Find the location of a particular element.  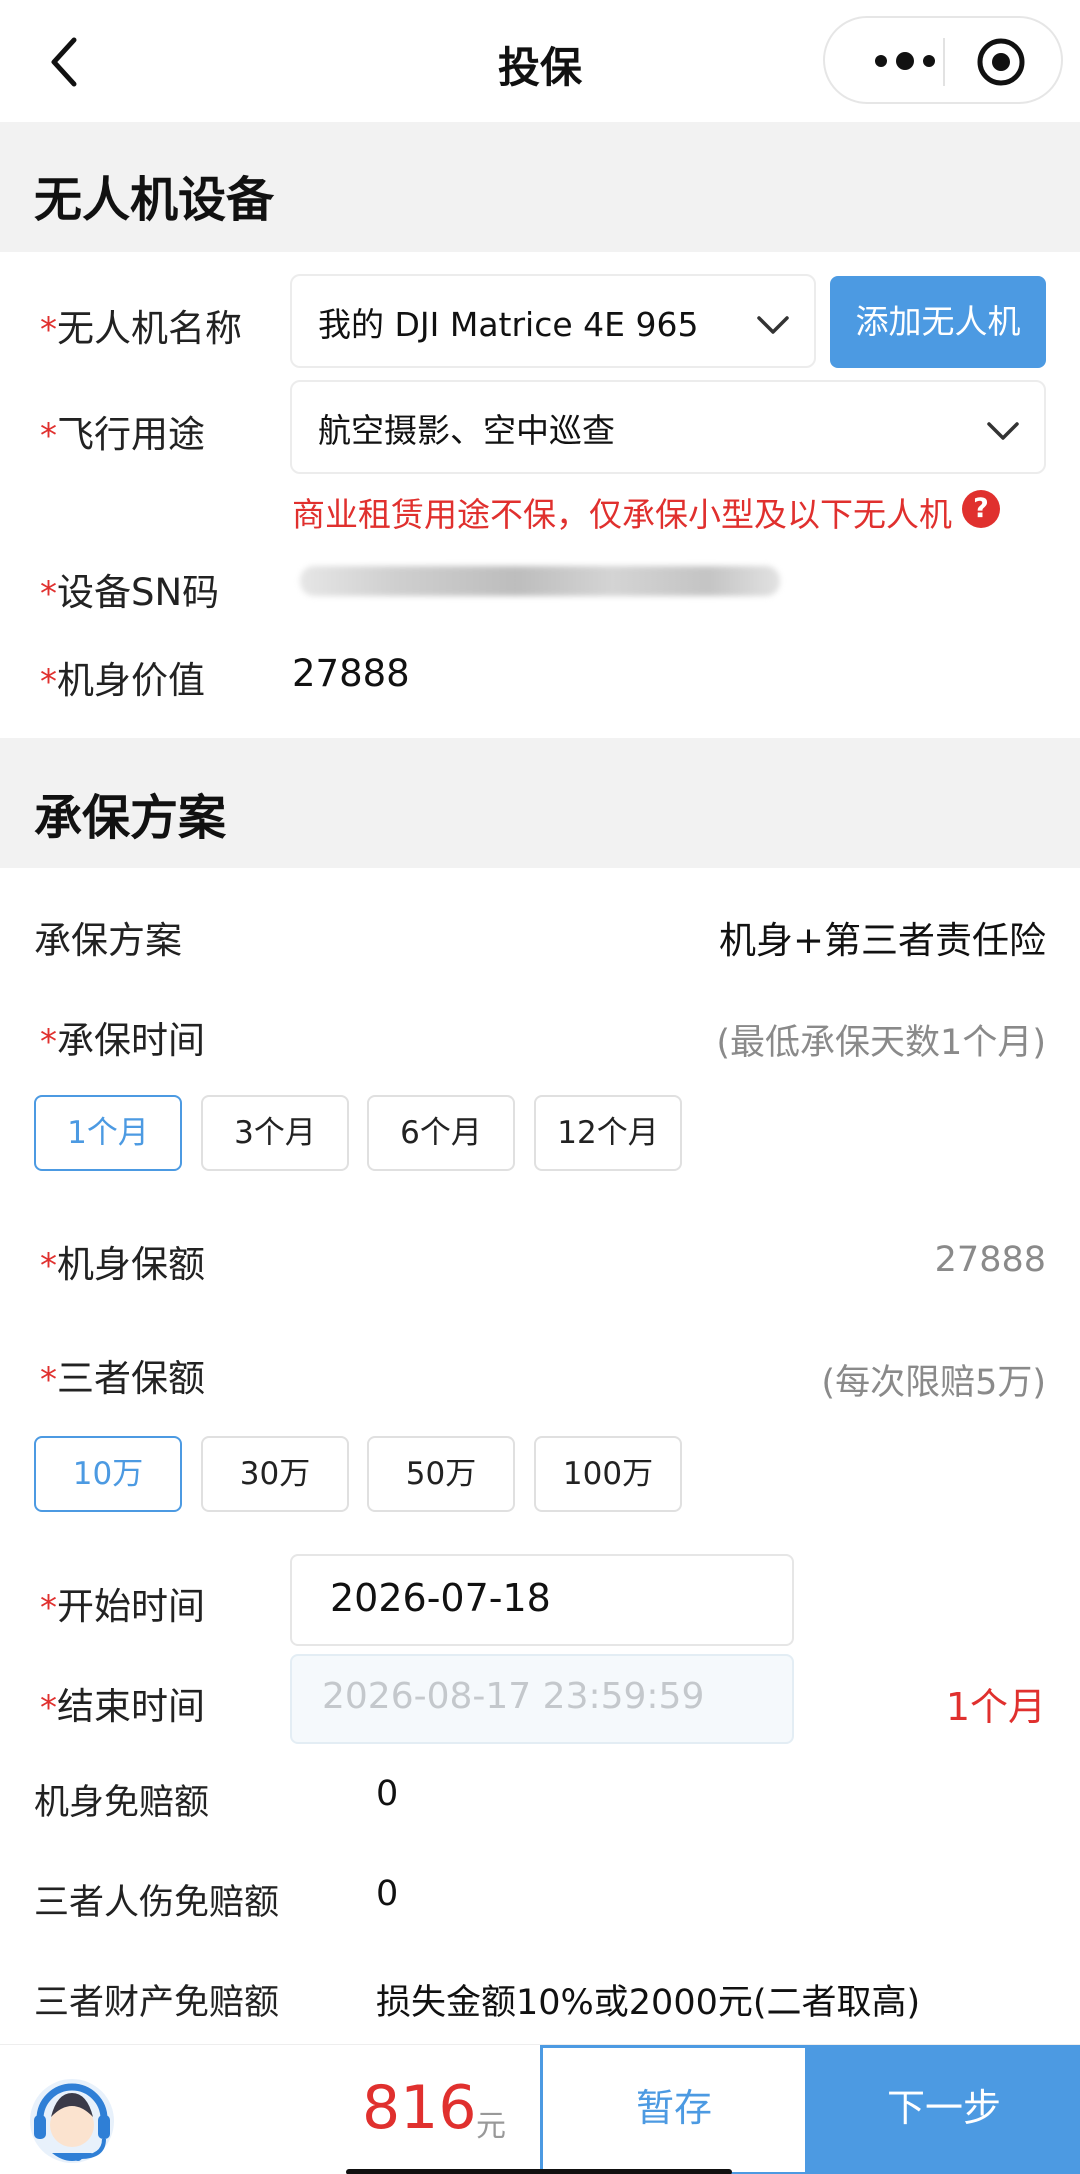

bottom-action-bar: 816 元 暂存 下一步 is located at coordinates (540, 2109).